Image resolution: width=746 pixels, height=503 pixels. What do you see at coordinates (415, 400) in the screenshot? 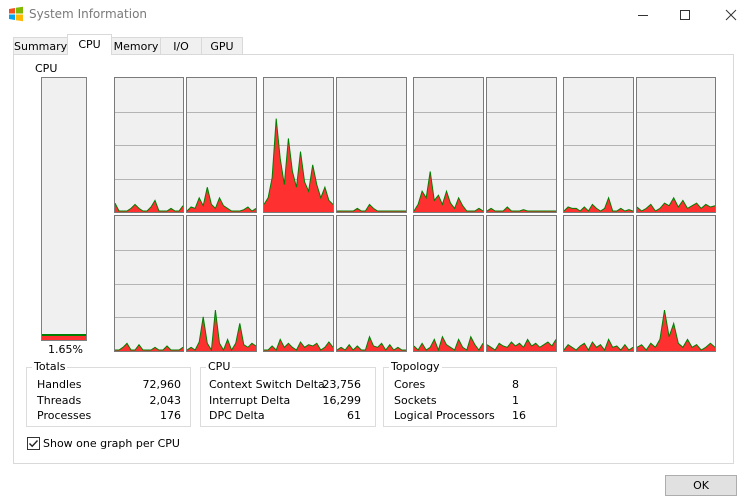
I see `sockets-label: Sockets` at bounding box center [415, 400].